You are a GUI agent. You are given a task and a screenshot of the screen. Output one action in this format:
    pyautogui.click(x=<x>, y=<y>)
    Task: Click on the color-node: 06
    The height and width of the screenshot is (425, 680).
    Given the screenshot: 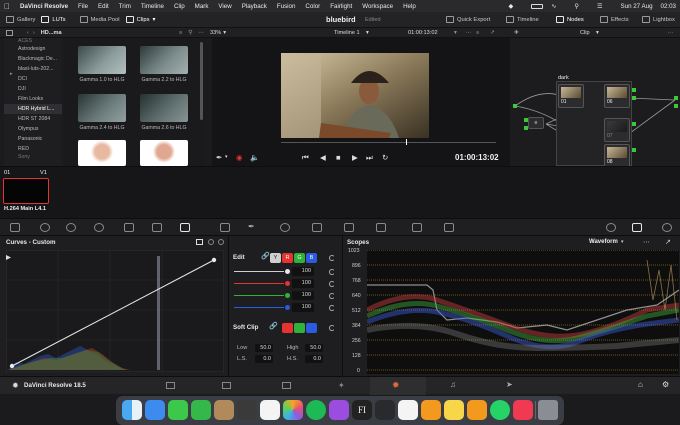 What is the action you would take?
    pyautogui.click(x=617, y=96)
    